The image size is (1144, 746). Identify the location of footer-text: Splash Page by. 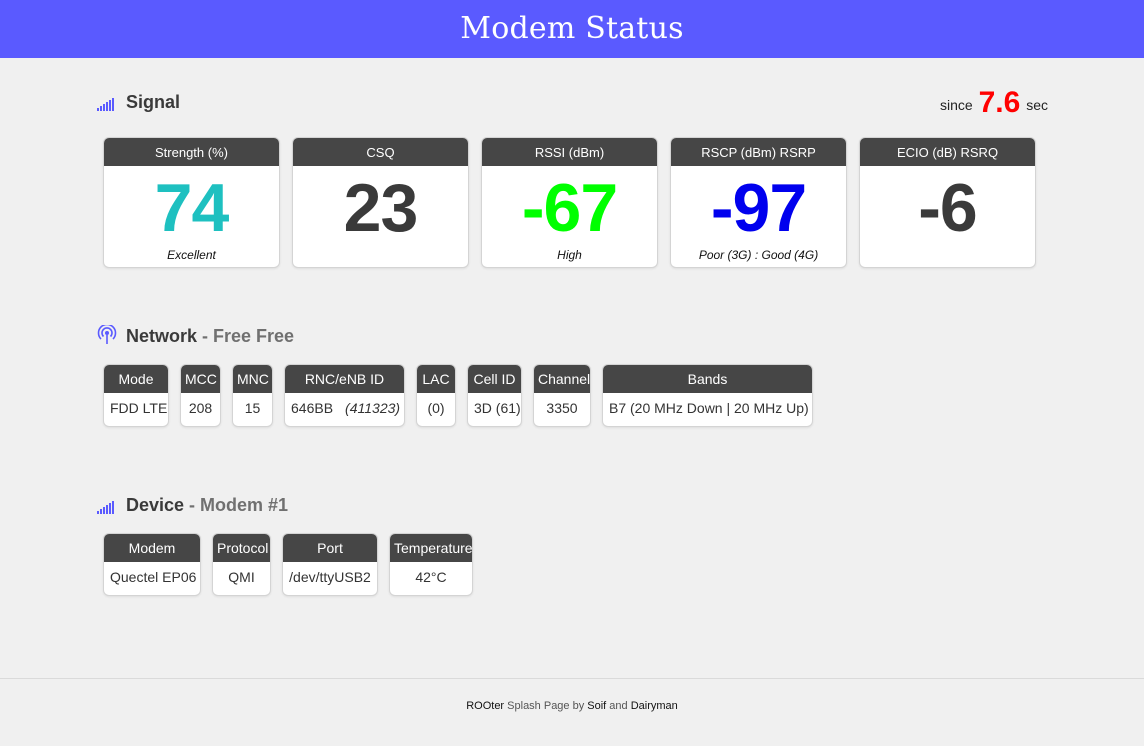
(546, 706).